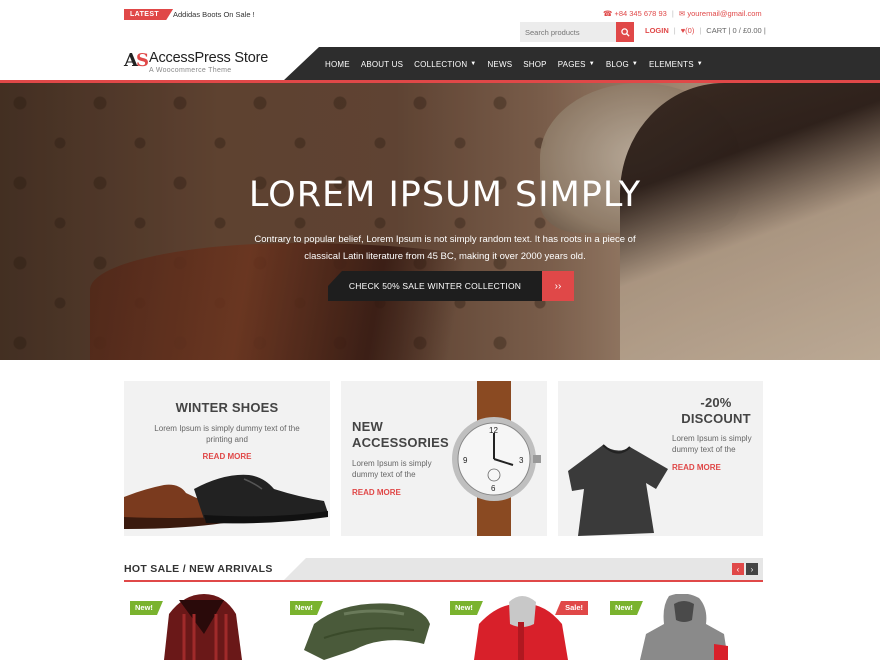 This screenshot has height=660, width=880. I want to click on contact-info: ☎ +84 345 678 93 | ✉ youremail@gmail.com, so click(682, 13).